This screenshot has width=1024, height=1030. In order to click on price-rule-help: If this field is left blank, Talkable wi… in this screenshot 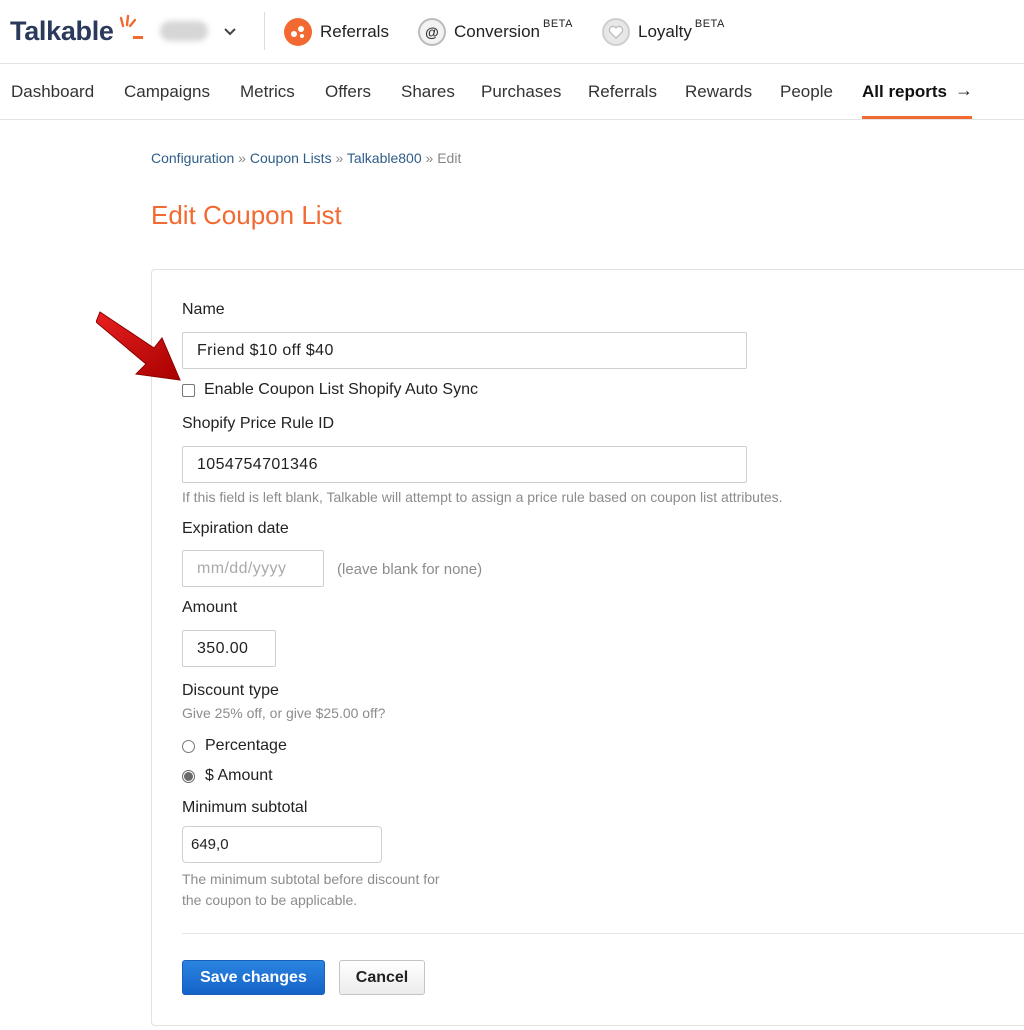, I will do `click(482, 497)`.